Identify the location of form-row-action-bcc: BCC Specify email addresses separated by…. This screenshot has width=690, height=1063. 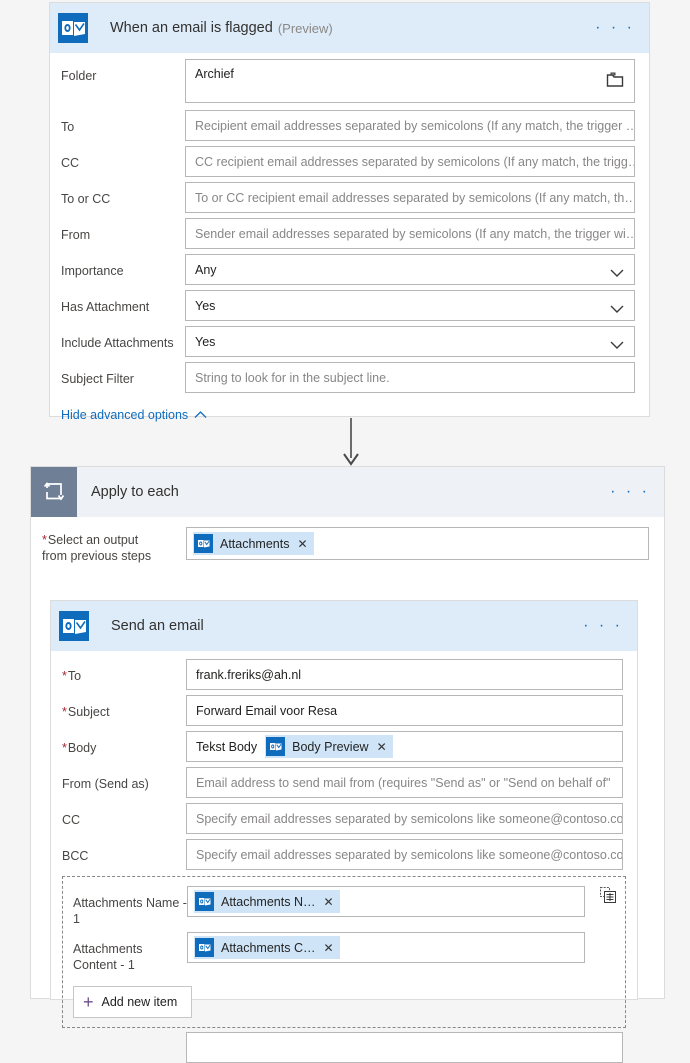
(344, 854).